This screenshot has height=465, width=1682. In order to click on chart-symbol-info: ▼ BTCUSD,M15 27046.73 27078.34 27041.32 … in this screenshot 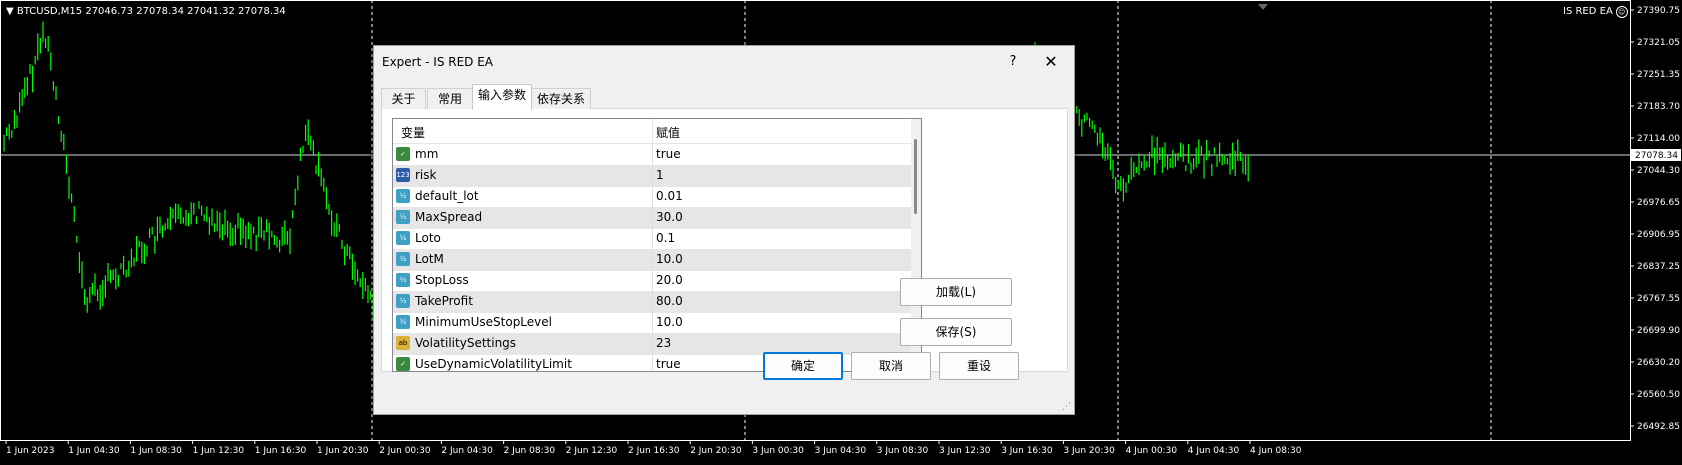, I will do `click(146, 11)`.